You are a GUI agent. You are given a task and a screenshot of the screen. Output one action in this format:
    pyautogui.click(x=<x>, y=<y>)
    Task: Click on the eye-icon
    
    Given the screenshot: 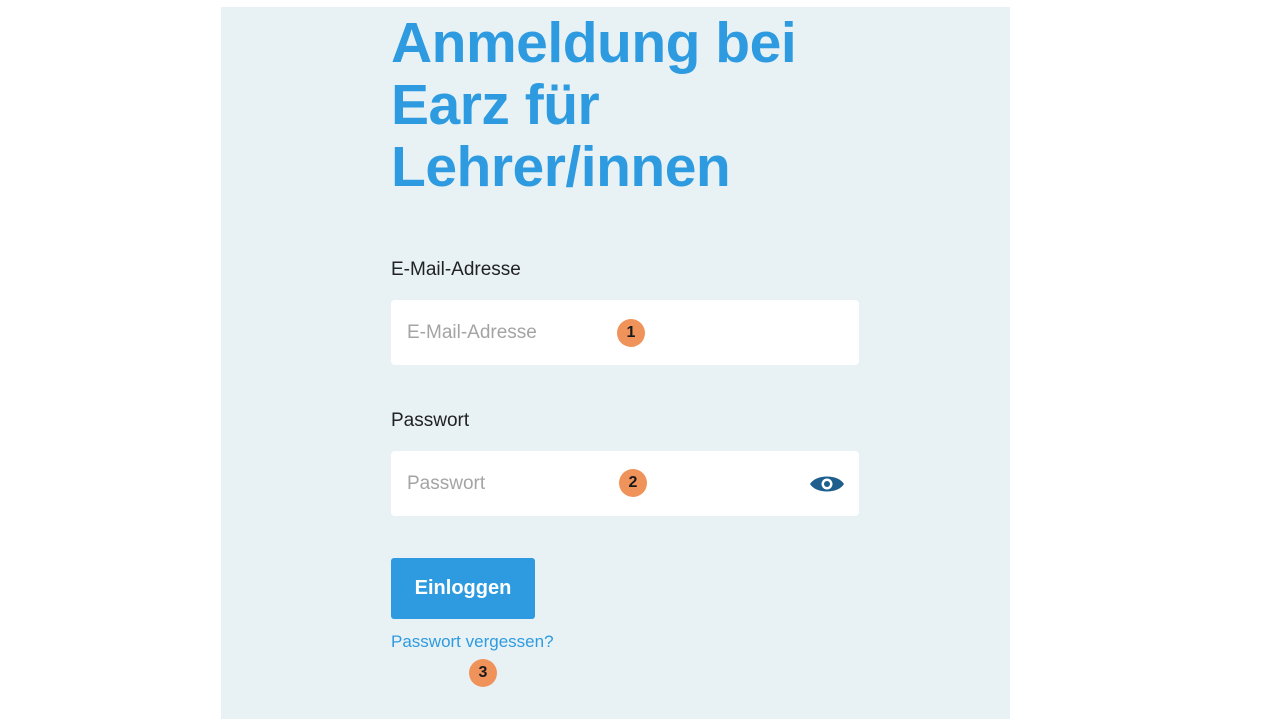 What is the action you would take?
    pyautogui.click(x=827, y=484)
    